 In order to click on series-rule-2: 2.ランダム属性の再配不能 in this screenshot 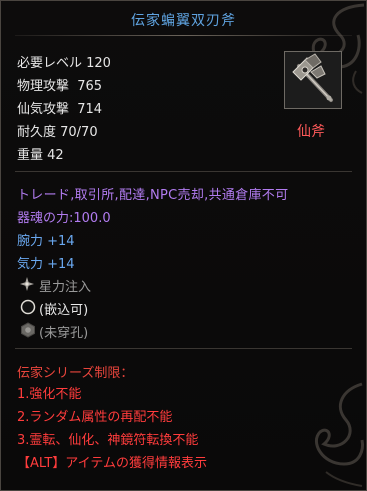, I will do `click(95, 417)`.